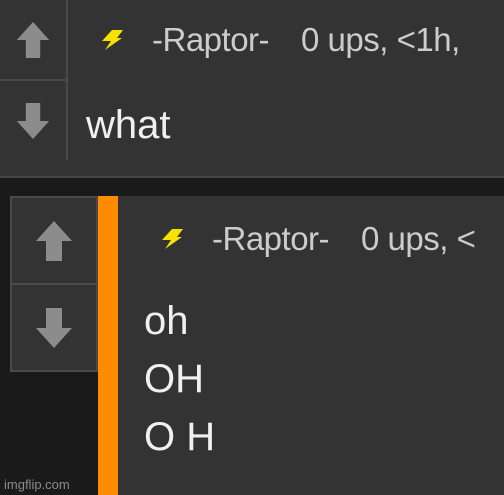  Describe the element at coordinates (380, 39) in the screenshot. I see `comment-meta: 0 ups, <1h,` at that location.